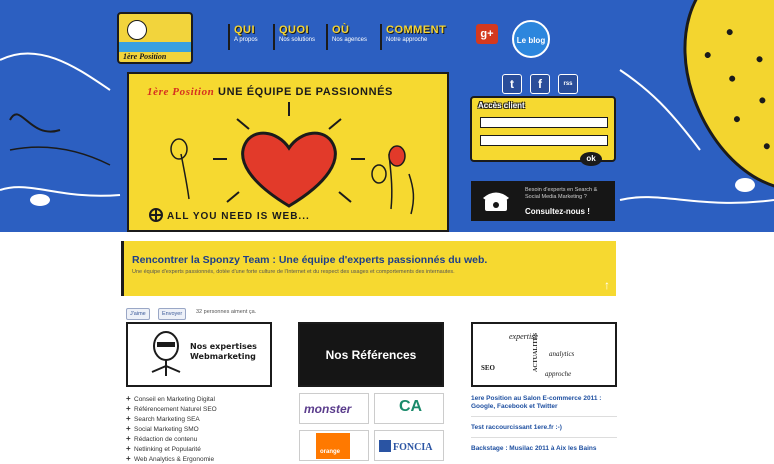 The height and width of the screenshot is (464, 774). What do you see at coordinates (163, 418) in the screenshot?
I see `list-item: + Search Marketing SEA` at bounding box center [163, 418].